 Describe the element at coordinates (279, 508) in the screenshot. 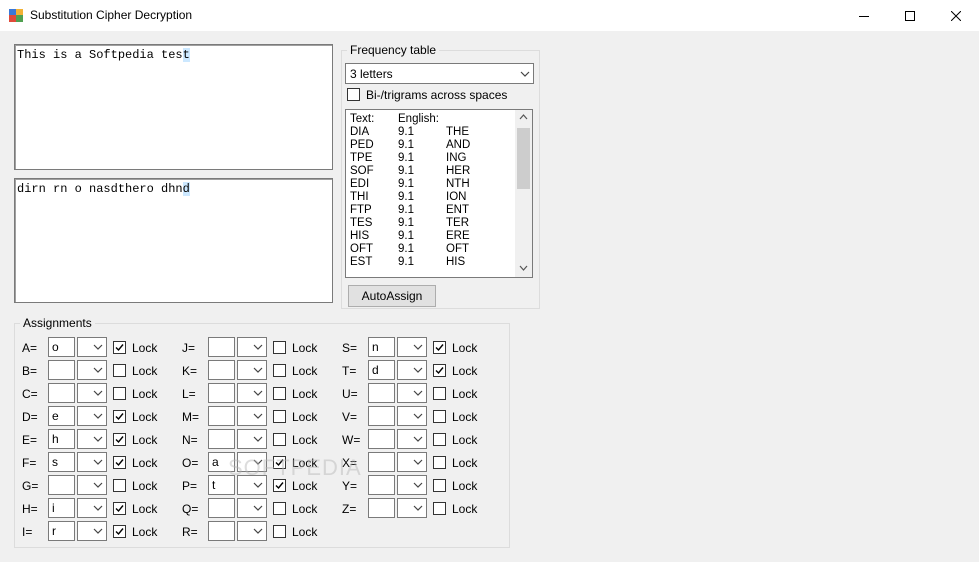

I see `lock-checkbox-q` at that location.